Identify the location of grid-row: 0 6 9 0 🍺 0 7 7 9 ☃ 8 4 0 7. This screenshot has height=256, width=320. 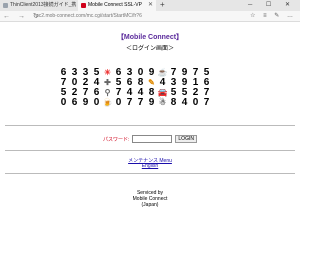
(153, 103).